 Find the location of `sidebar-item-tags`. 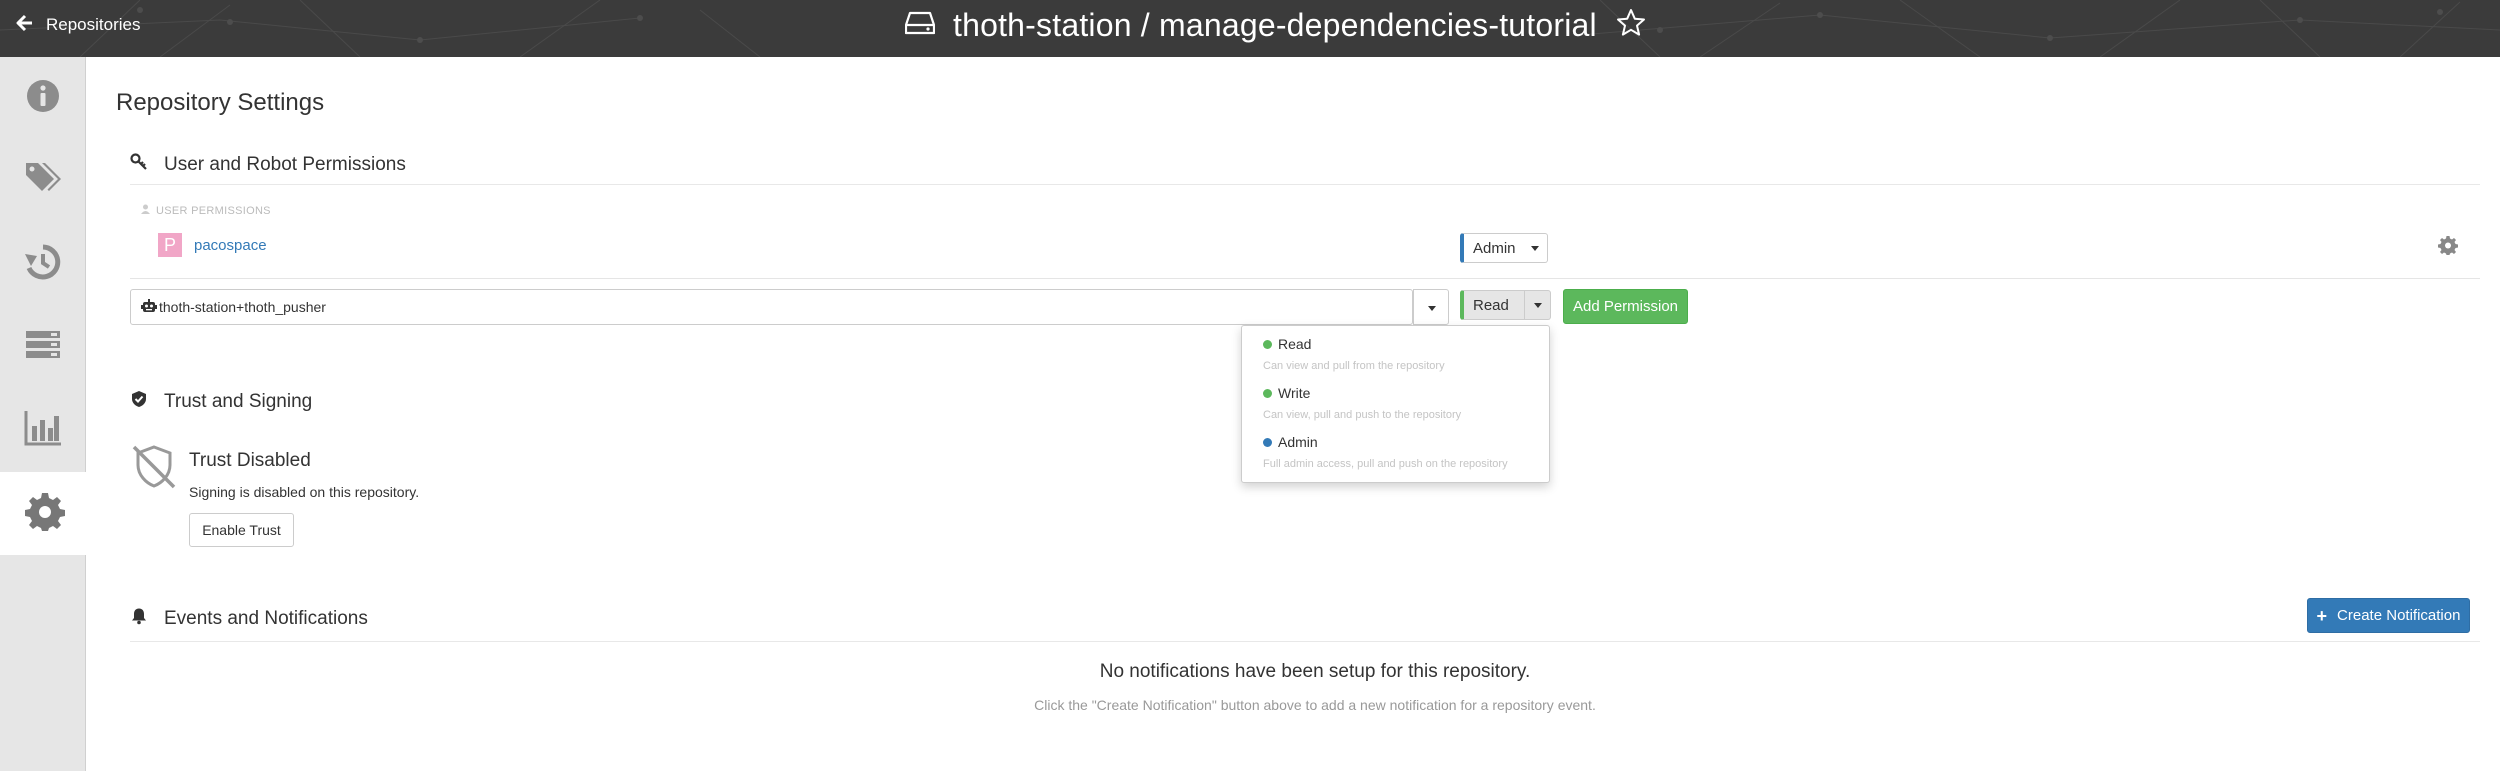

sidebar-item-tags is located at coordinates (43, 181).